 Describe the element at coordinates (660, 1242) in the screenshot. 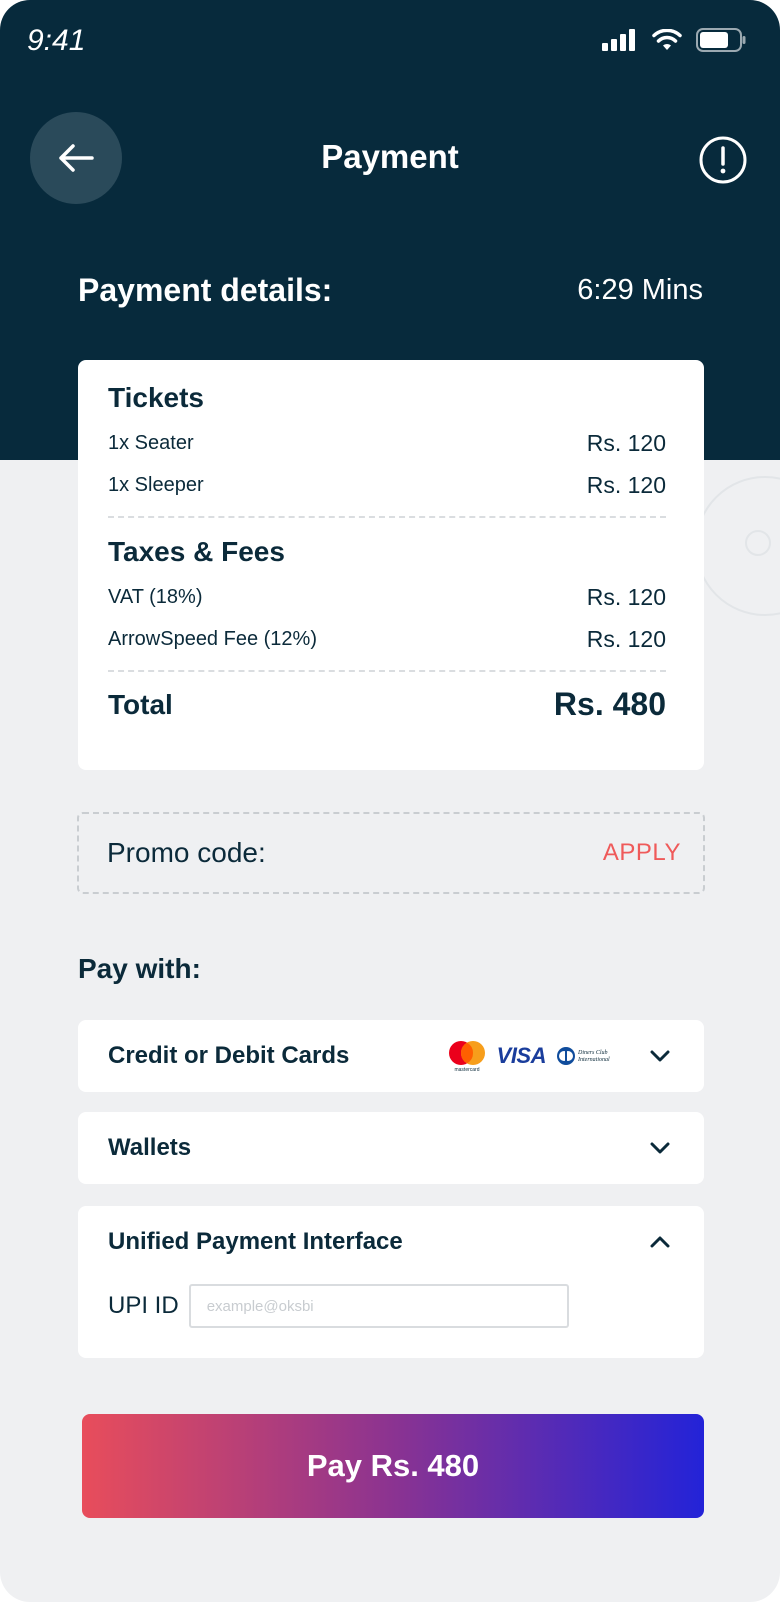

I see `chevron-up-icon` at that location.